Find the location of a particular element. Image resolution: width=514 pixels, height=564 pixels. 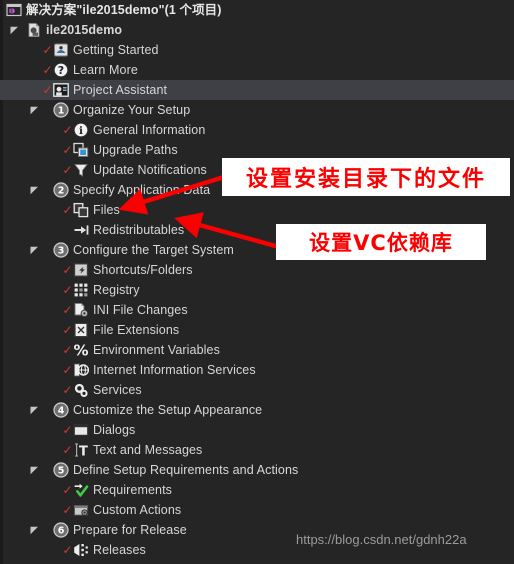

tree-item-label: Upgrade Paths is located at coordinates (135, 150).